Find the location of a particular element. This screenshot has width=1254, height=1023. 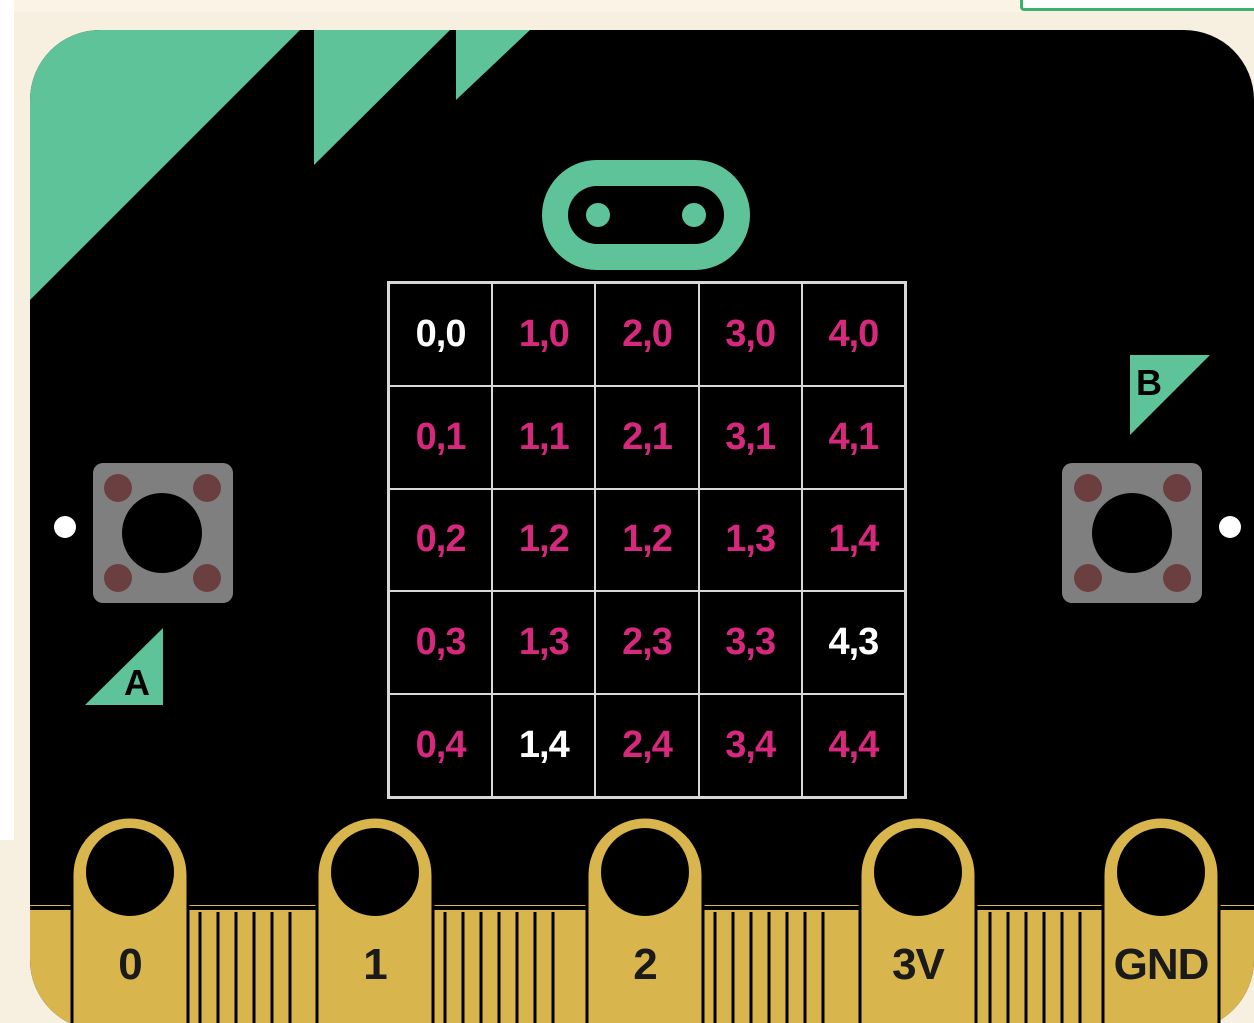

led-cell: 0,0 is located at coordinates (441, 334).